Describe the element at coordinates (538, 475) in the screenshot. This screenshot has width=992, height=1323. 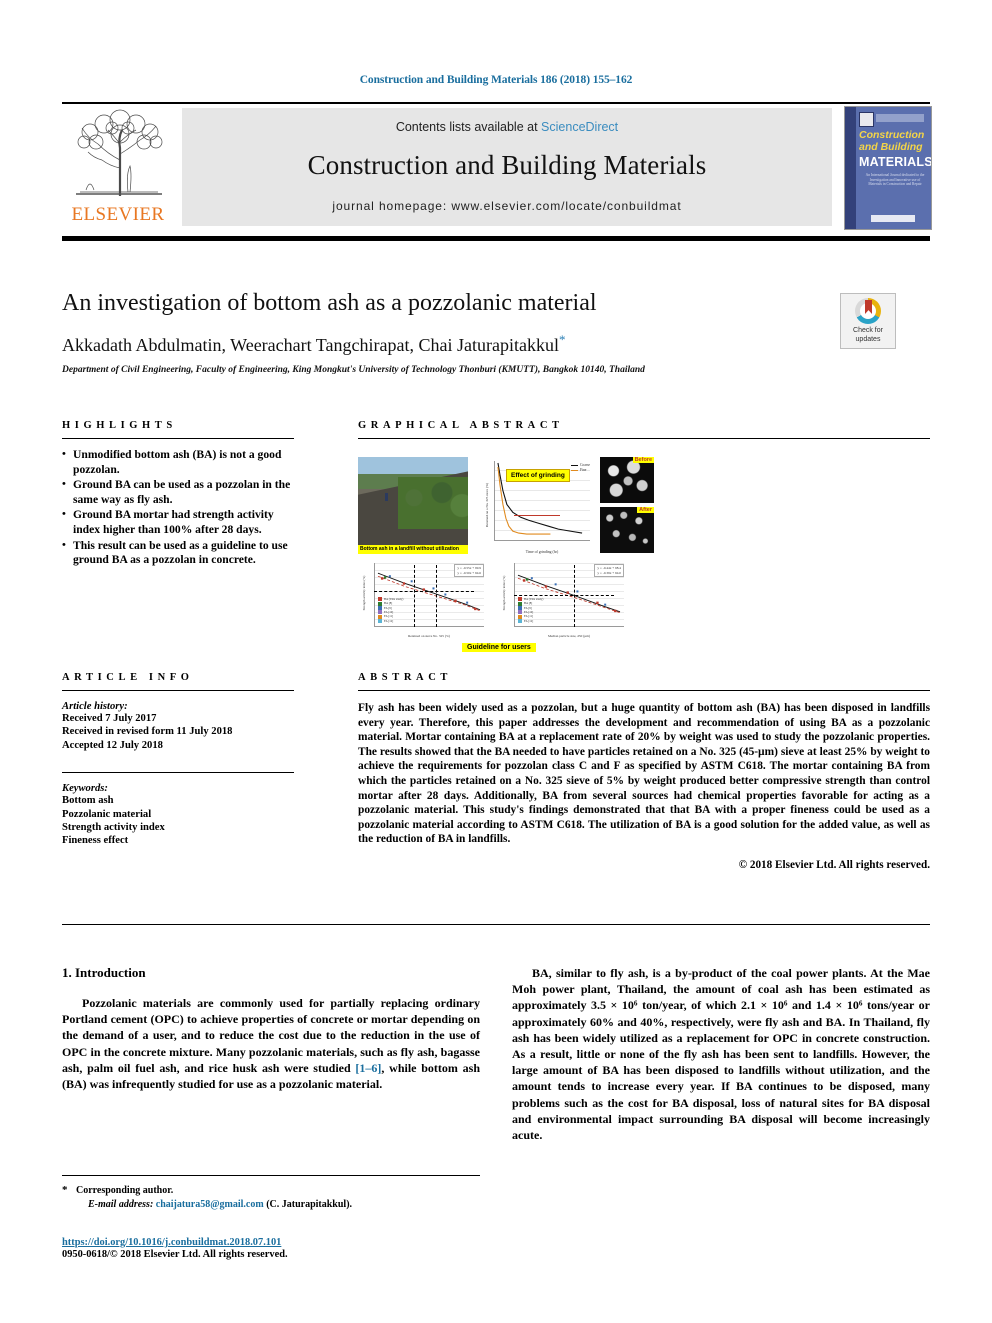
I see `grinding-badge: Effect of grinding` at that location.